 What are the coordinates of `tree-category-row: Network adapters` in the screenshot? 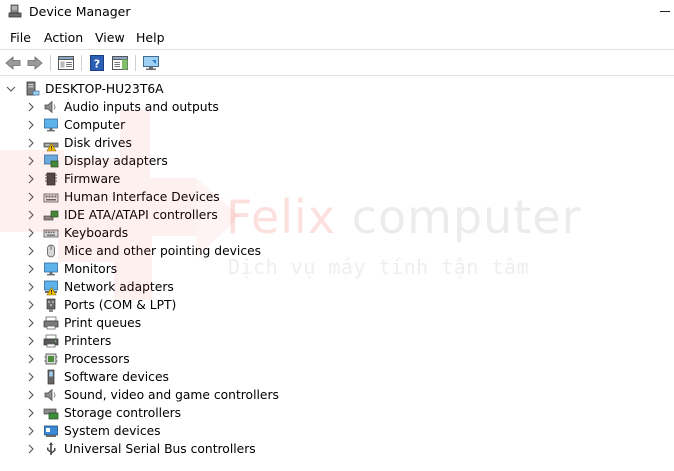 It's located at (337, 287).